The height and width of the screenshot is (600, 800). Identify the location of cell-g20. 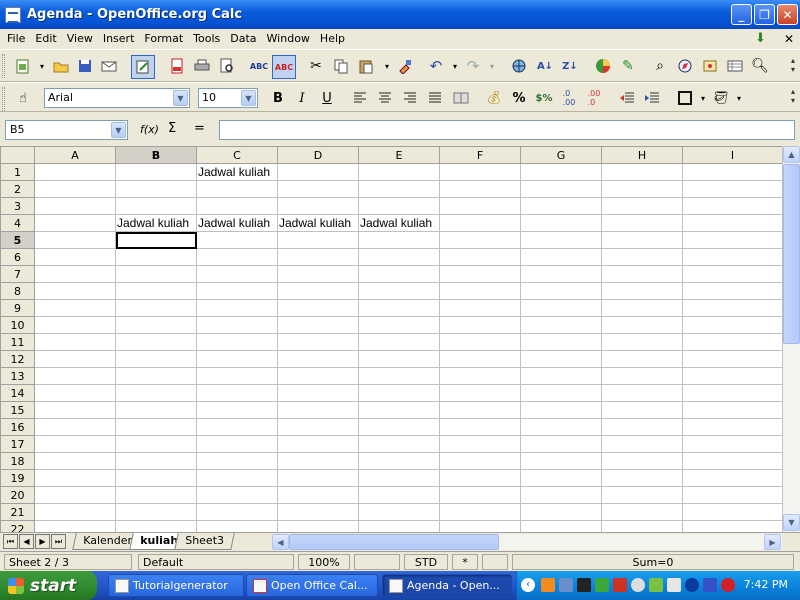
(561, 495).